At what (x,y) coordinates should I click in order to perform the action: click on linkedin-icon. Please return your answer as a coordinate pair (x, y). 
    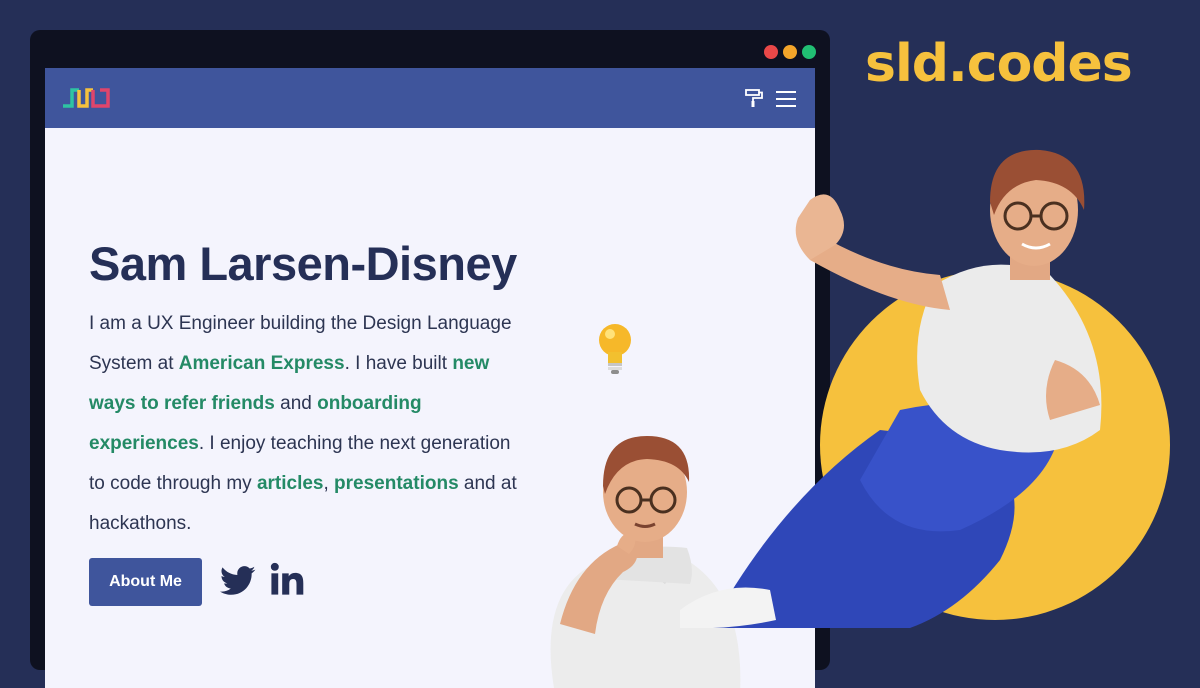
    Looking at the image, I should click on (287, 579).